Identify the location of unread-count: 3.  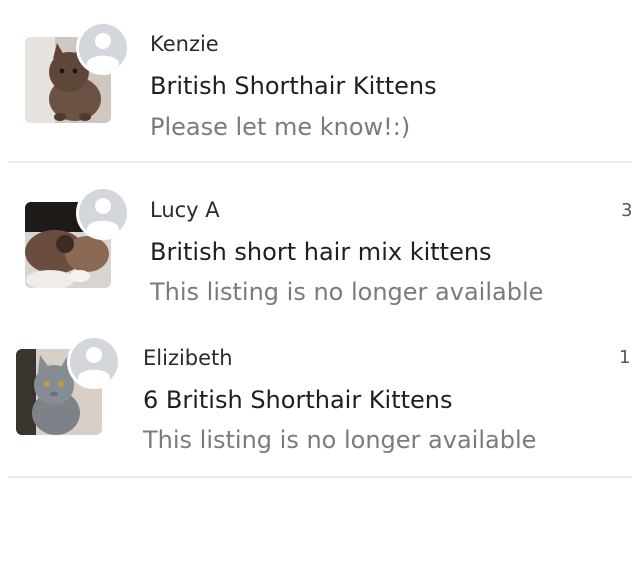
(627, 210).